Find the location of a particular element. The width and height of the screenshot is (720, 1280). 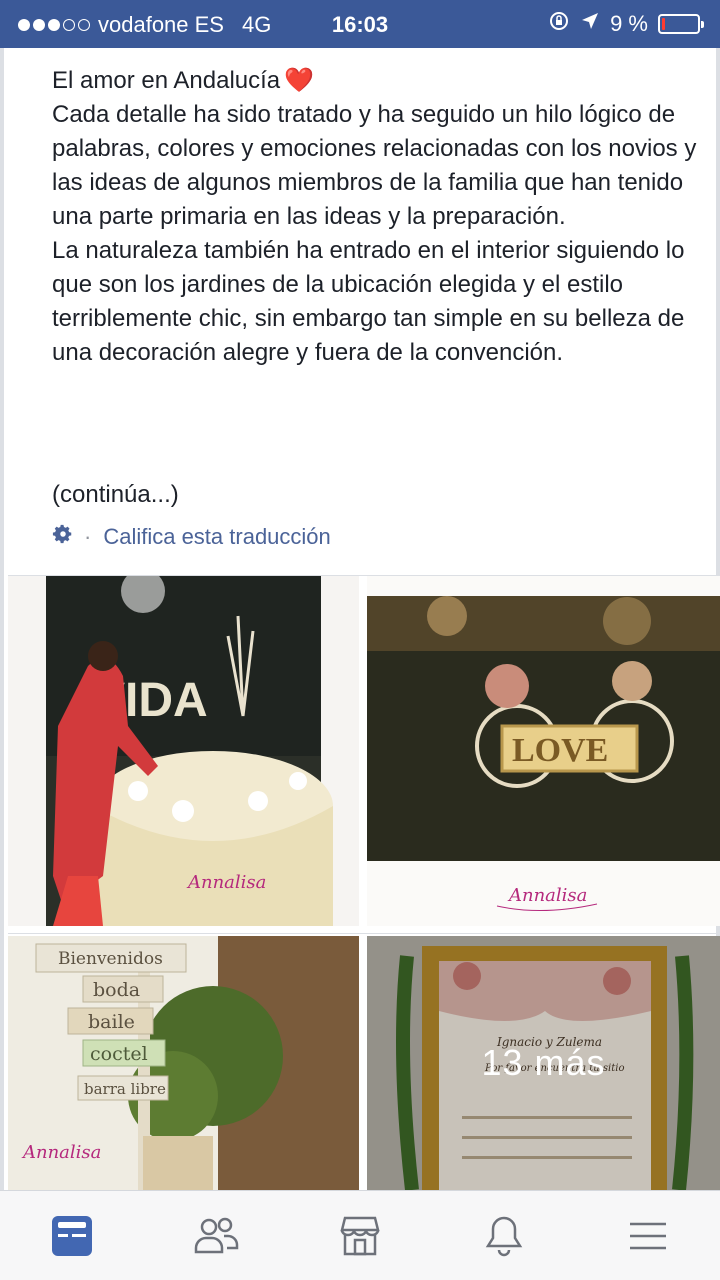

tab-friends is located at coordinates (216, 1235).